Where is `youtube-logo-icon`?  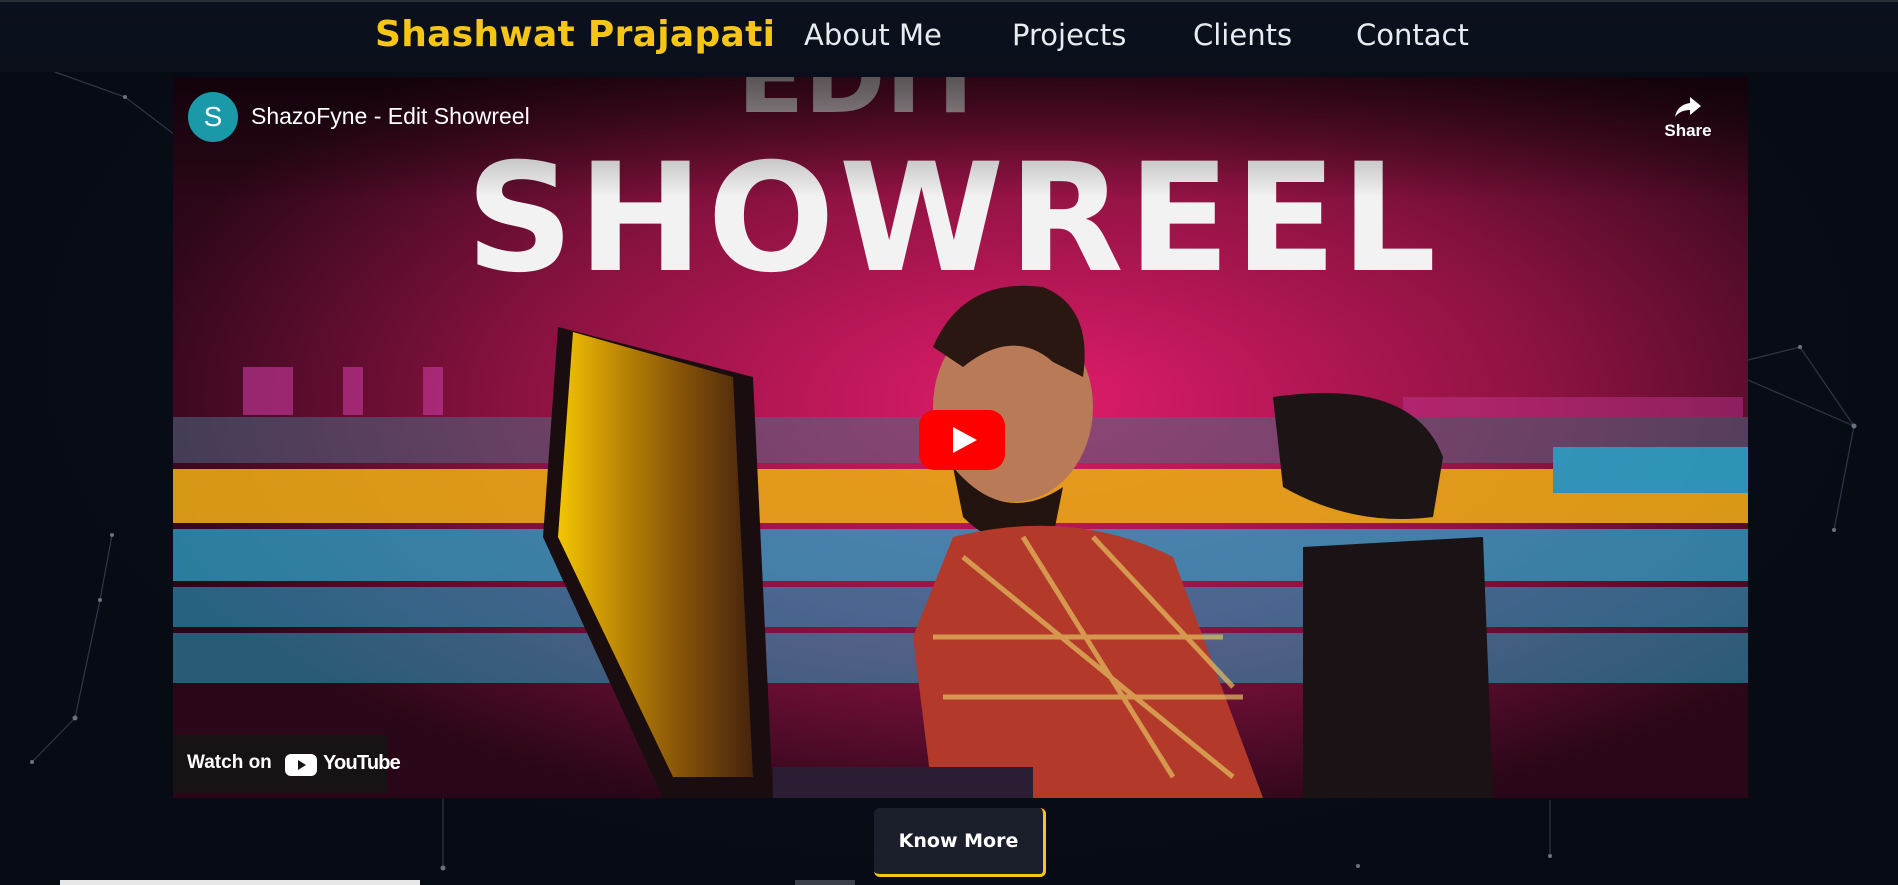
youtube-logo-icon is located at coordinates (301, 765).